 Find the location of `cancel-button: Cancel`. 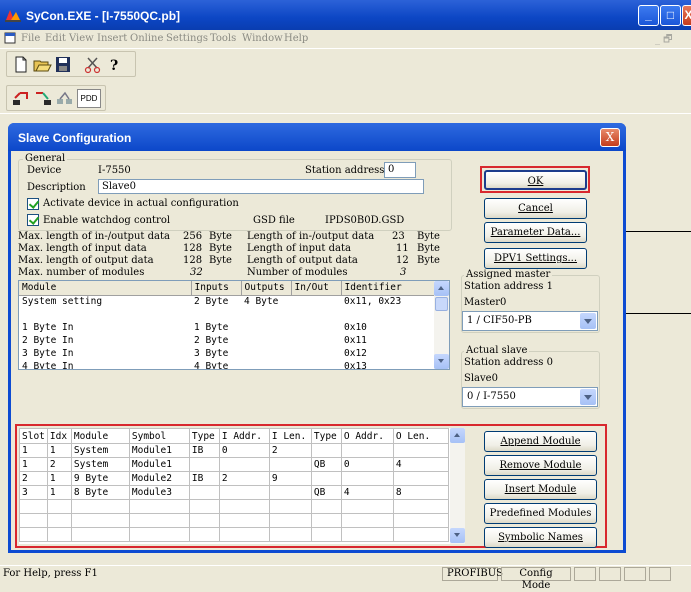

cancel-button: Cancel is located at coordinates (535, 208).